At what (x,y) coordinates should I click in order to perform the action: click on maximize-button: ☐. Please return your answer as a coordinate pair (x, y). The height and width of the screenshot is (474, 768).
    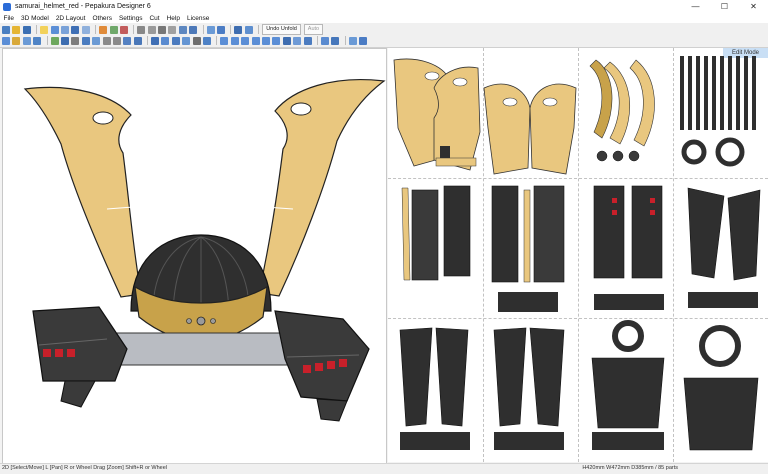
    Looking at the image, I should click on (724, 6).